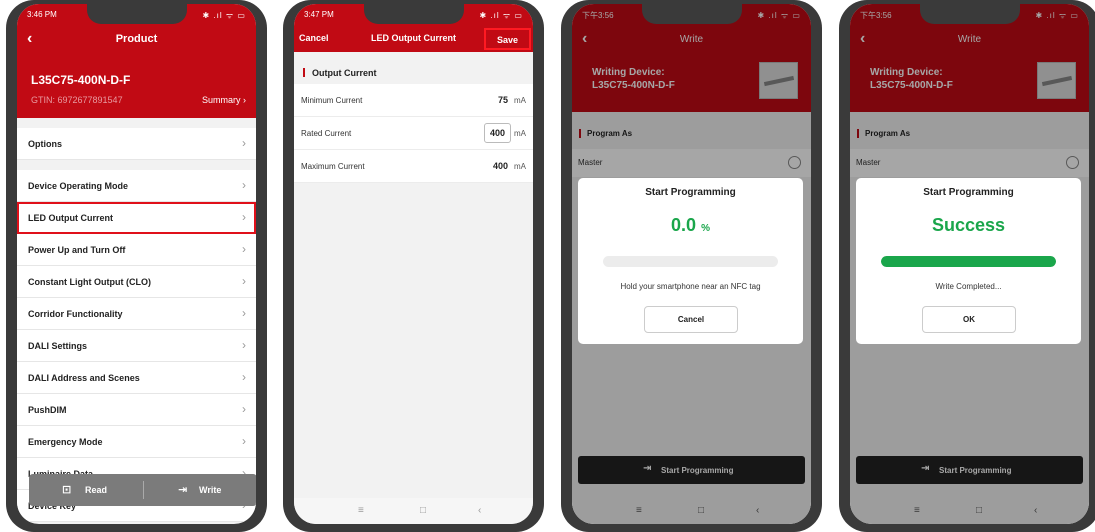 The width and height of the screenshot is (1095, 532). Describe the element at coordinates (65, 442) in the screenshot. I see `menu-item-label: Emergency Mode` at that location.